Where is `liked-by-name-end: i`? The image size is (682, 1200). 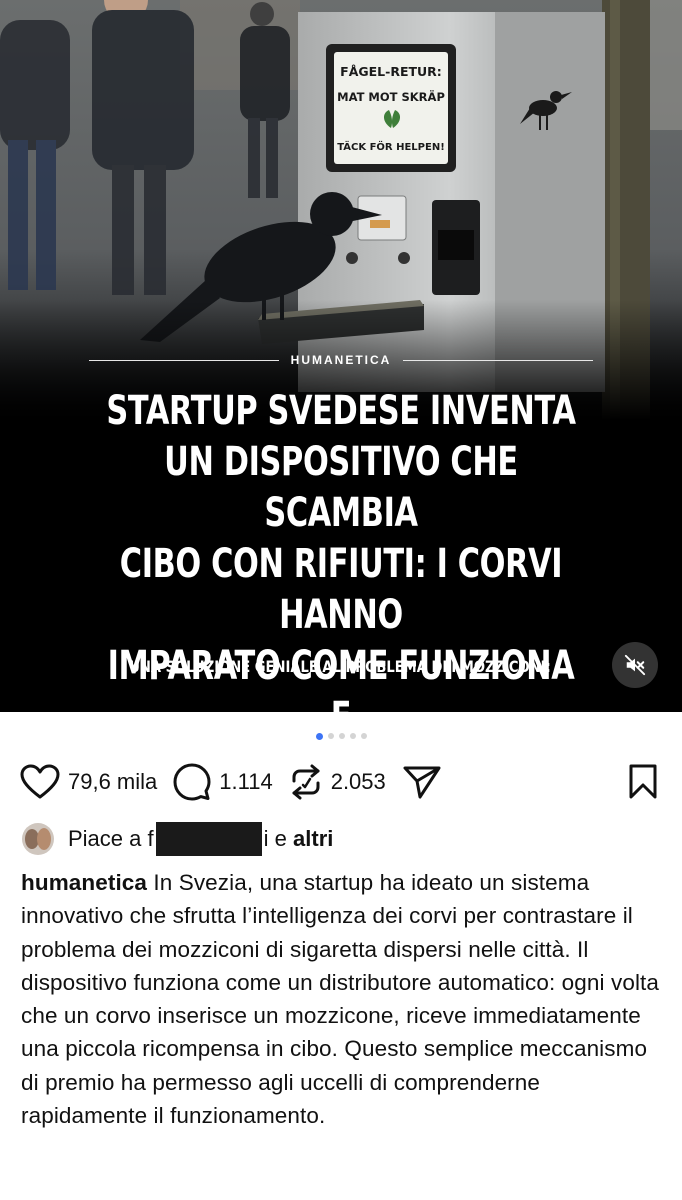
liked-by-name-end: i is located at coordinates (266, 839).